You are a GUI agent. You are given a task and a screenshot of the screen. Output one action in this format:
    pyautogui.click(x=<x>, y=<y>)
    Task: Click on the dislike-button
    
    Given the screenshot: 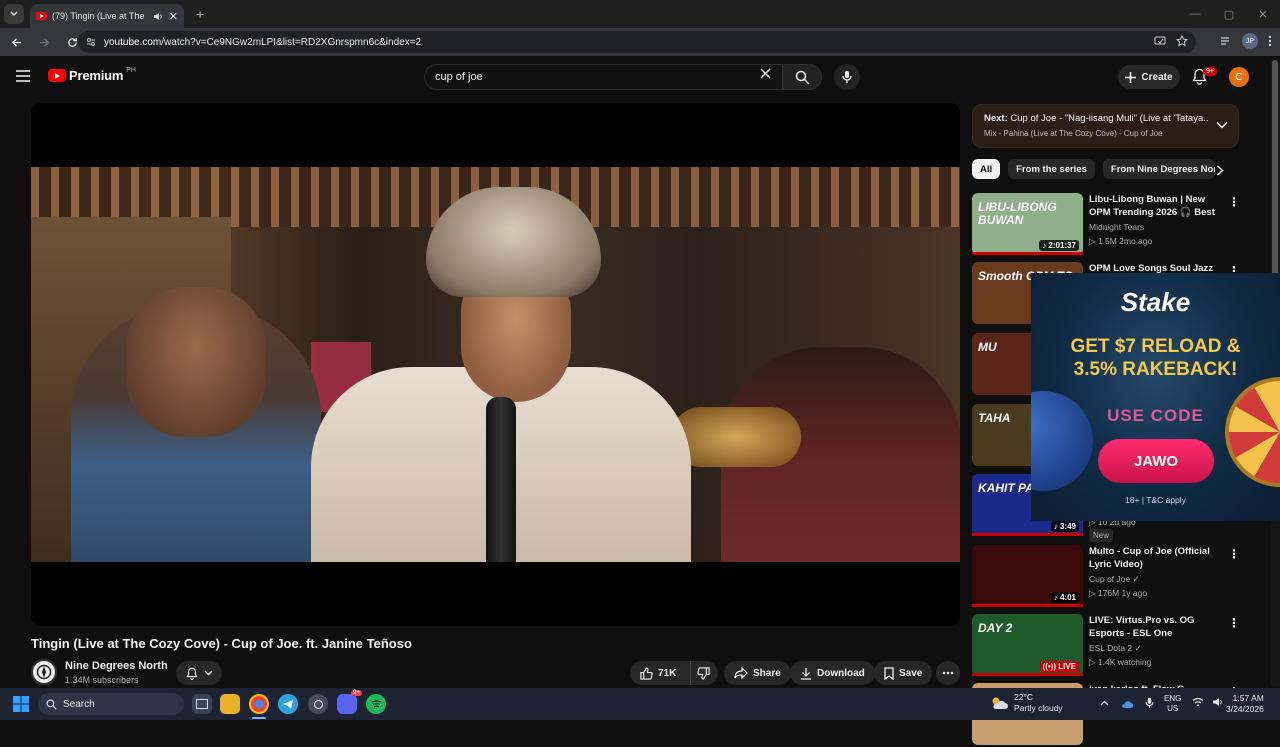 What is the action you would take?
    pyautogui.click(x=704, y=673)
    